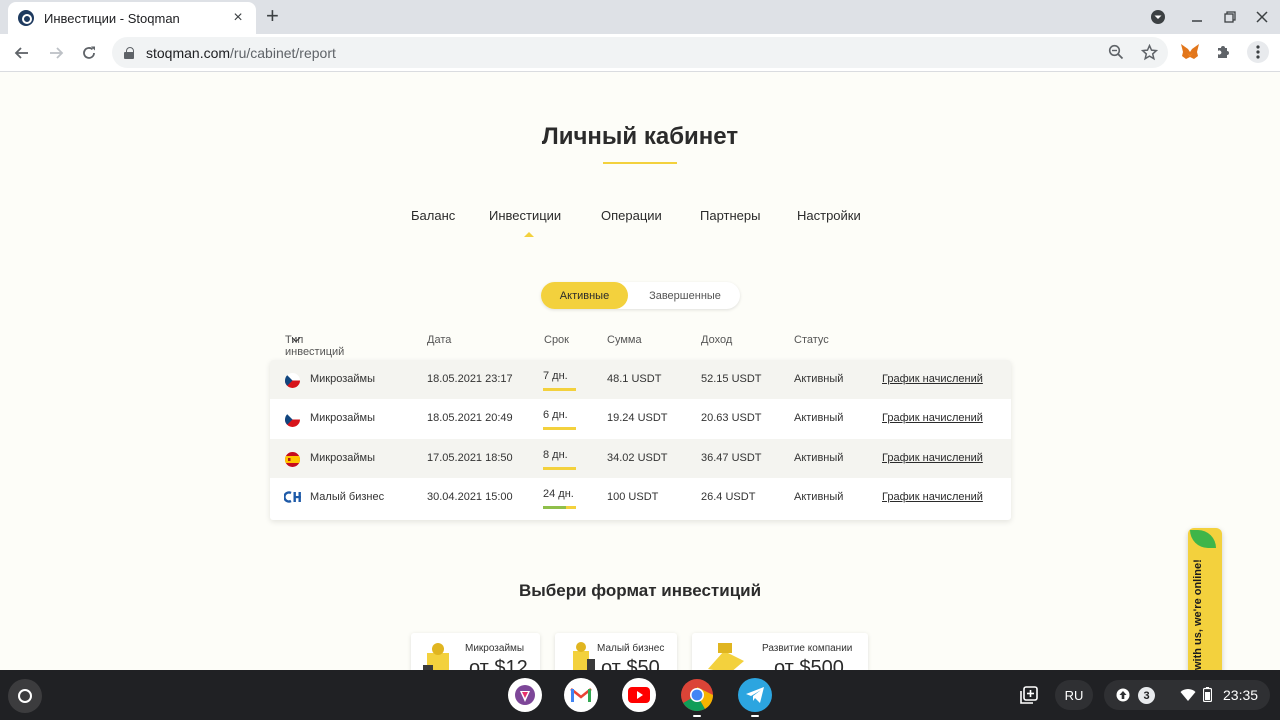 This screenshot has height=720, width=1280. I want to click on holding-space-icon, so click(1029, 695).